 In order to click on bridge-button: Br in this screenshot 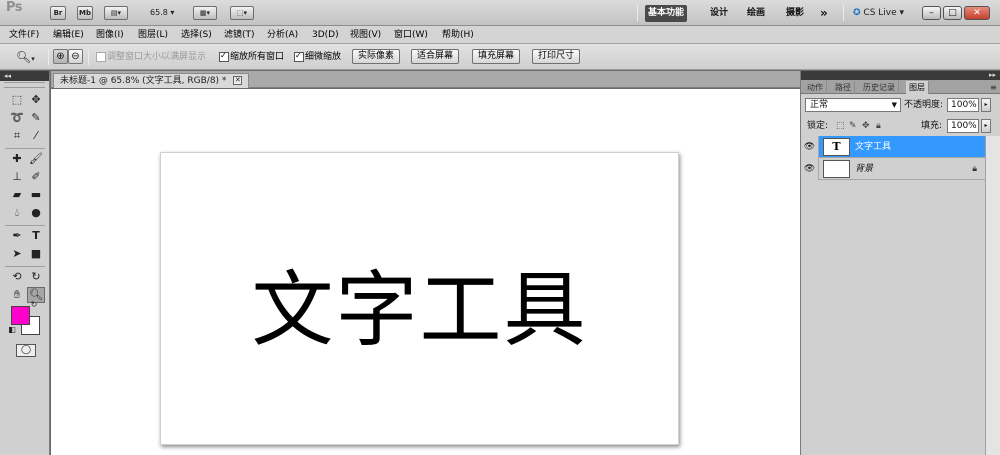, I will do `click(58, 13)`.